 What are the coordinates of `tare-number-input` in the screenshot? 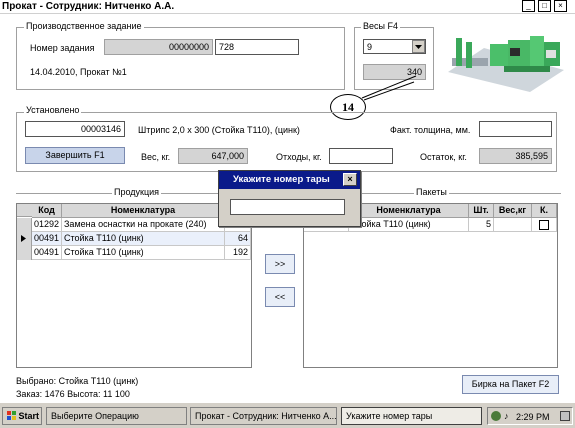 It's located at (287, 207).